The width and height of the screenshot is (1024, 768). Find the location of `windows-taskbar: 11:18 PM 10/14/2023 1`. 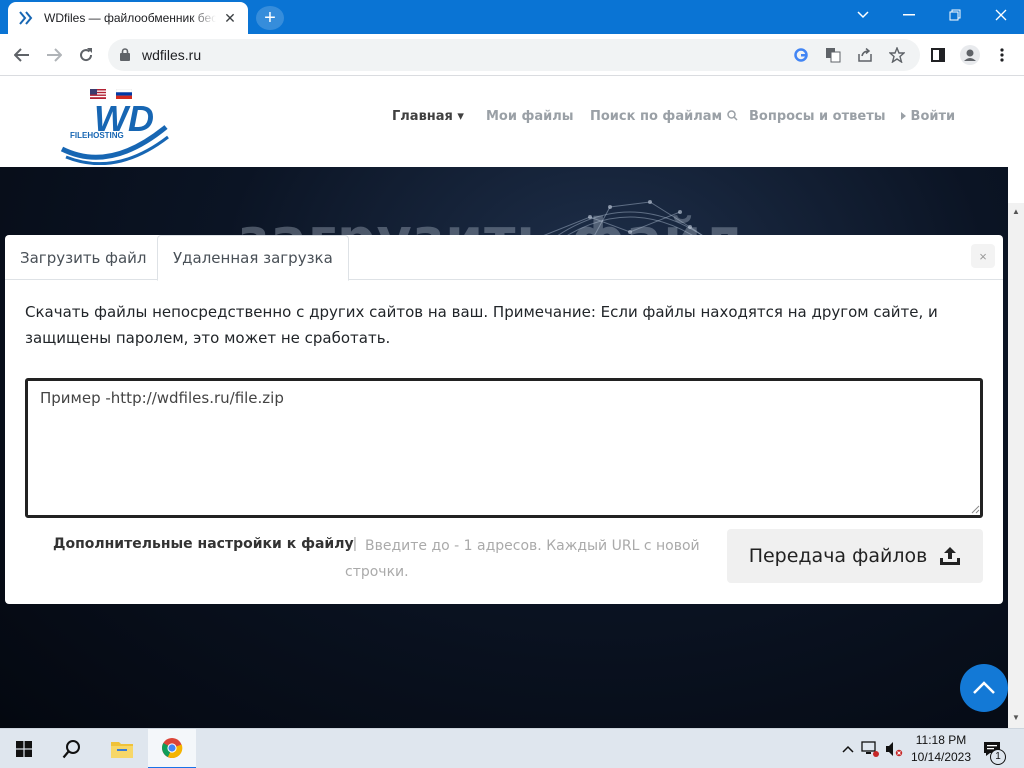

windows-taskbar: 11:18 PM 10/14/2023 1 is located at coordinates (512, 748).